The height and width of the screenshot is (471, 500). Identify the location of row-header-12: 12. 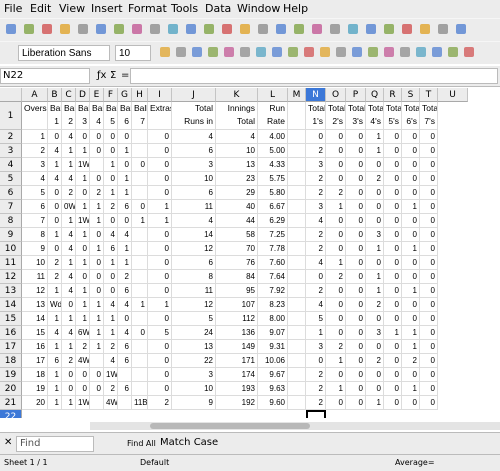
(11, 277).